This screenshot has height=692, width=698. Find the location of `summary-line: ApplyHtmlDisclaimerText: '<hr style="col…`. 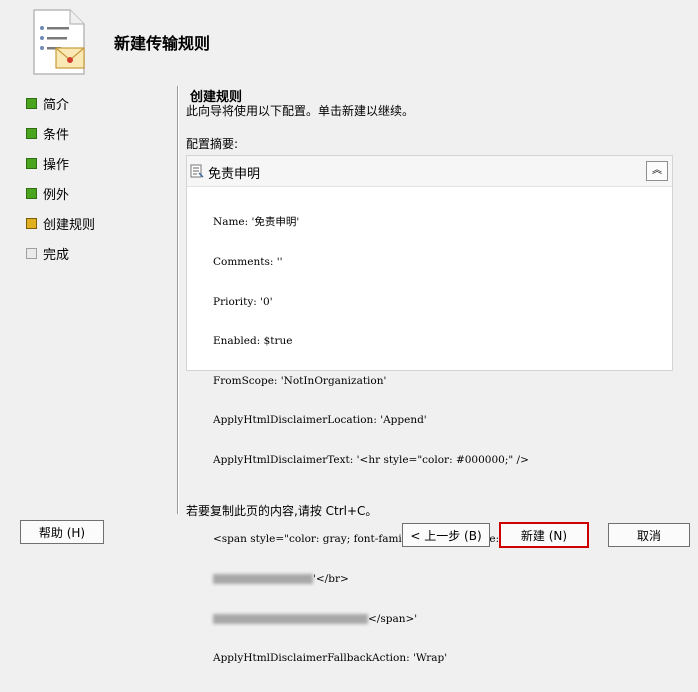

summary-line: ApplyHtmlDisclaimerText: '<hr style="col… is located at coordinates (371, 460).